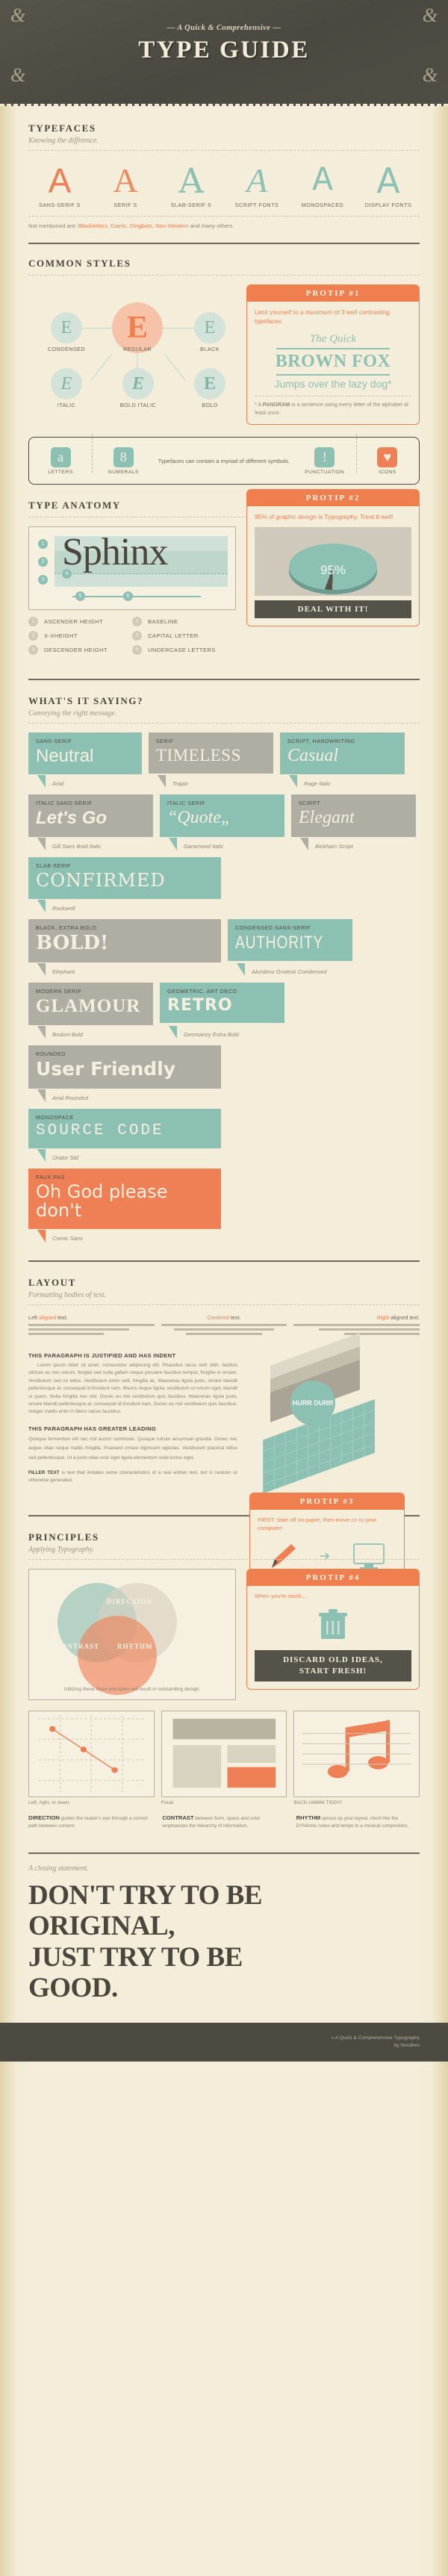  I want to click on bubble-box: SERIF TIMELESS, so click(211, 753).